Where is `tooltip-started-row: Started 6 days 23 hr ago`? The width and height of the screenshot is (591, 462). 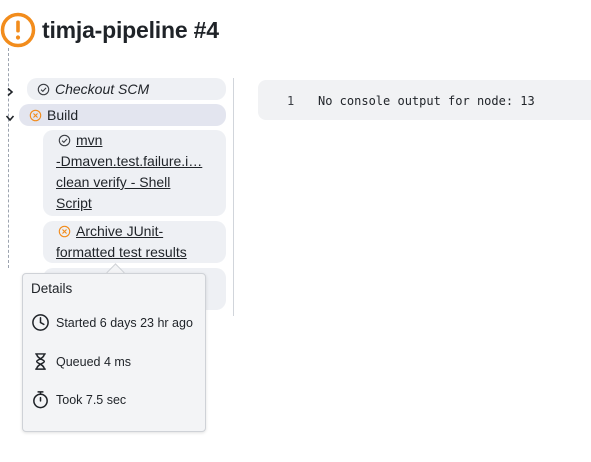 tooltip-started-row: Started 6 days 23 hr ago is located at coordinates (112, 322).